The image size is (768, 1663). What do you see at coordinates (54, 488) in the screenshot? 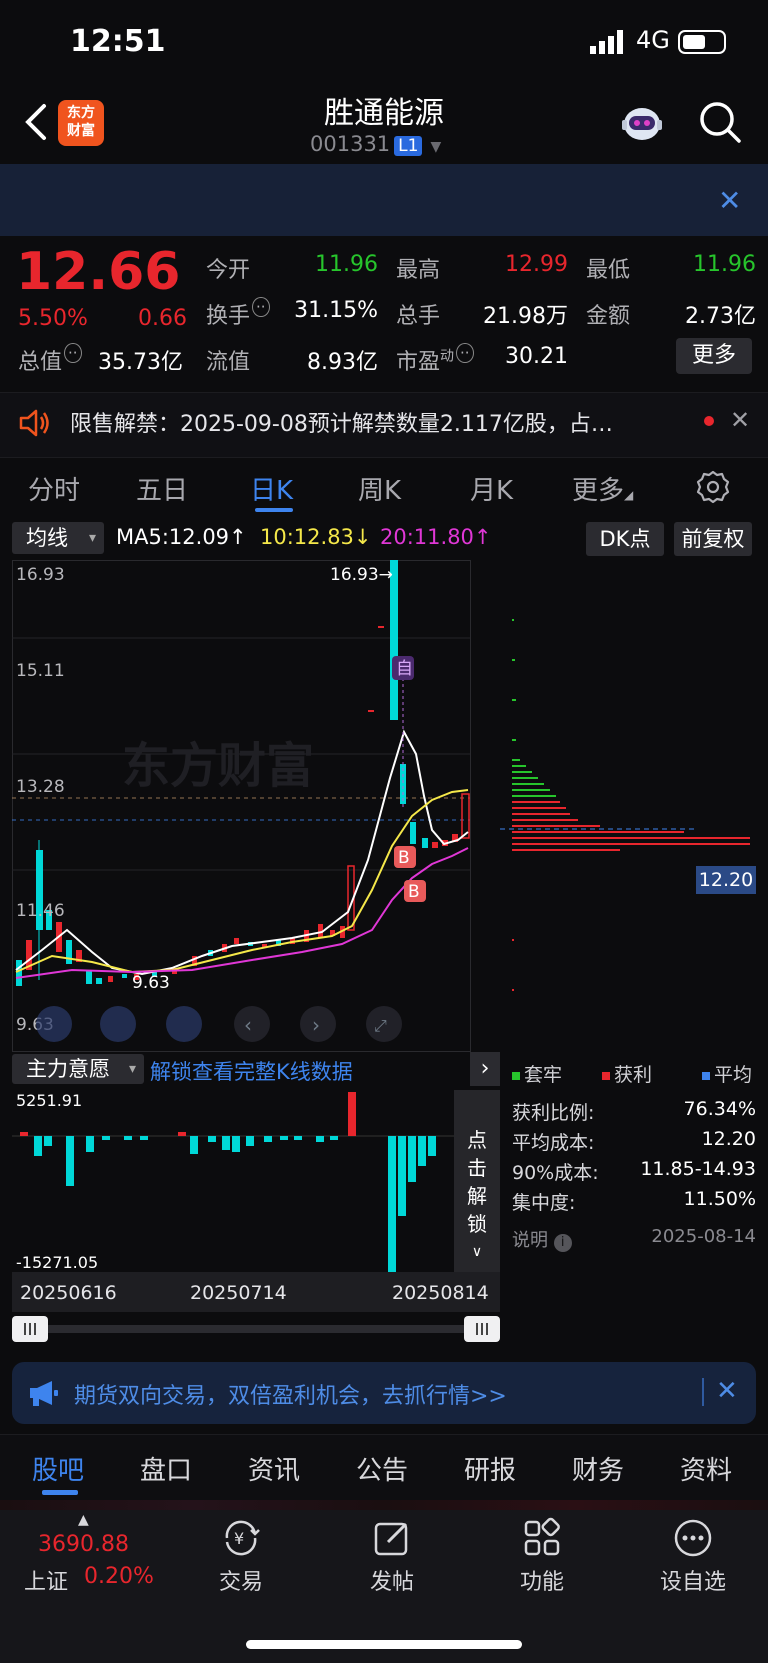
I see `tab-fenshi: 分时` at bounding box center [54, 488].